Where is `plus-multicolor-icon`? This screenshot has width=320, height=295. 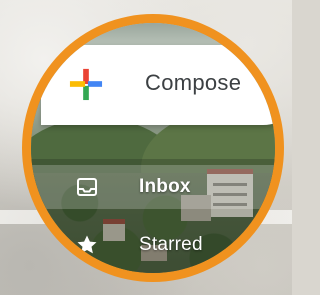 plus-multicolor-icon is located at coordinates (86, 84).